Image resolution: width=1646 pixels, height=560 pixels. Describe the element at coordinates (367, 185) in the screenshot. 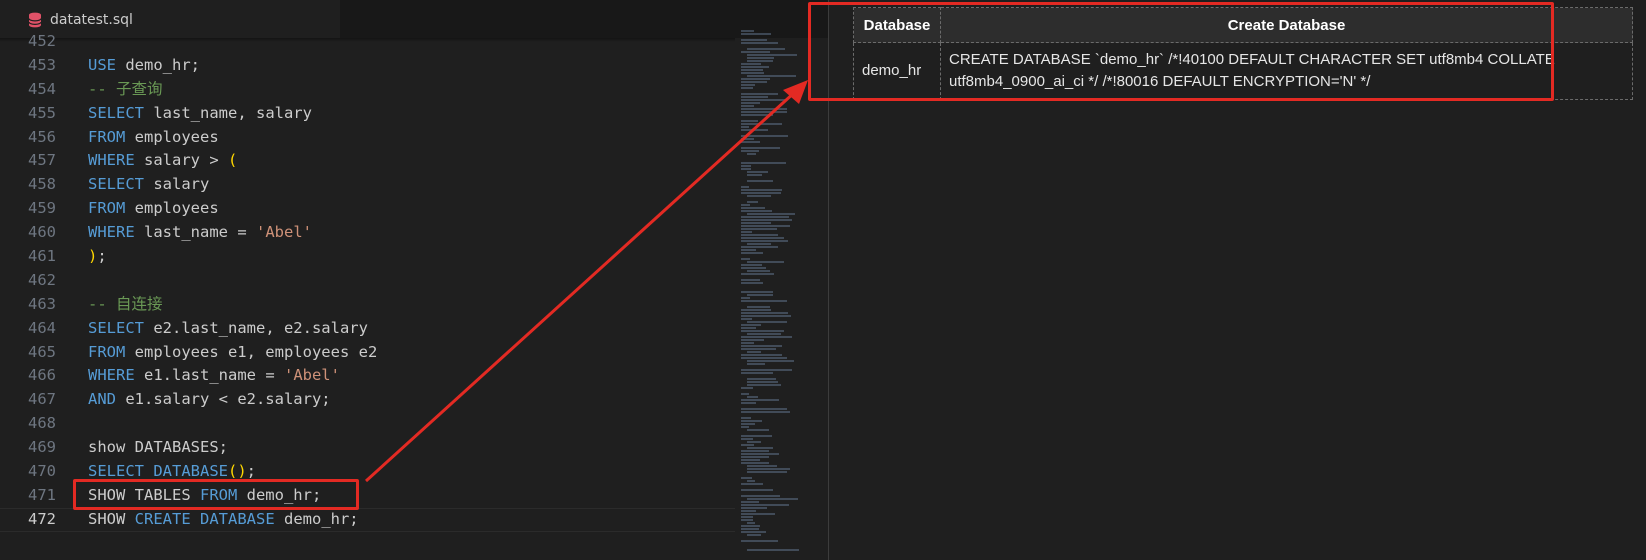

I see `code-line: 458 SELECT salary` at that location.